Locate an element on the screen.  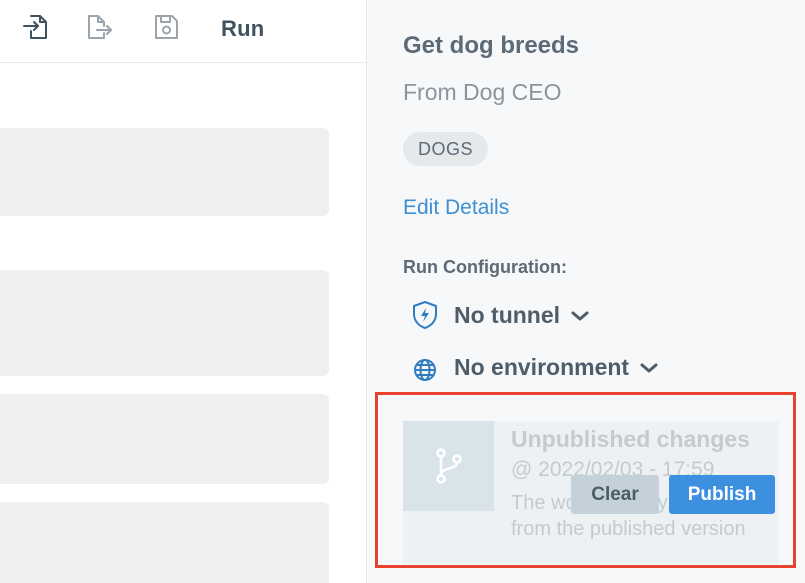
run-configuration-label: Run Configuration: is located at coordinates (485, 267).